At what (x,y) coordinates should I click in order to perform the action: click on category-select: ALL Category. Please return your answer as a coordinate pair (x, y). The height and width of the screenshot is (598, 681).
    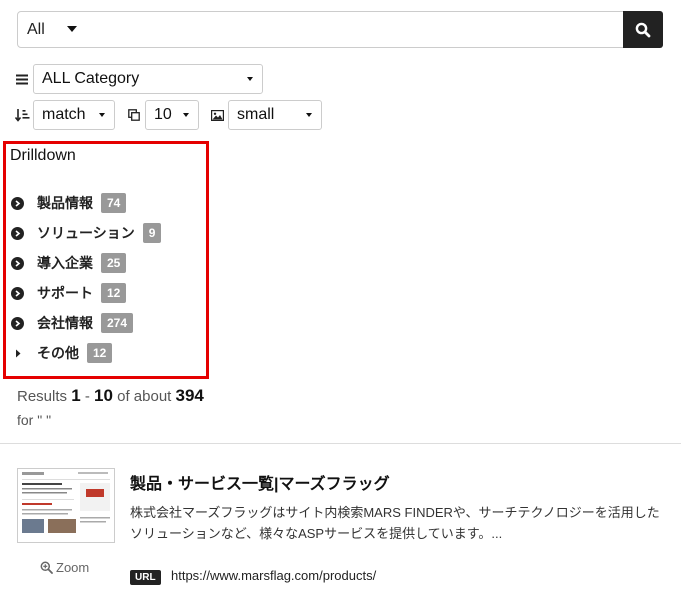
    Looking at the image, I should click on (148, 79).